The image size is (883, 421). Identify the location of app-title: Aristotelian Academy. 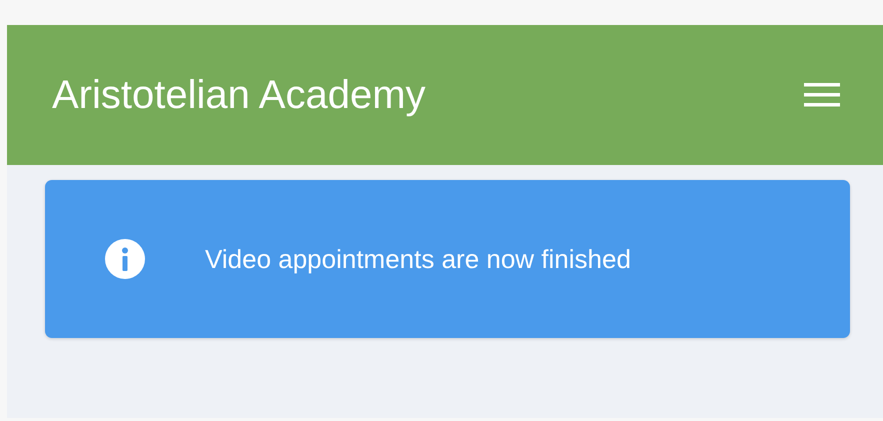
(239, 95).